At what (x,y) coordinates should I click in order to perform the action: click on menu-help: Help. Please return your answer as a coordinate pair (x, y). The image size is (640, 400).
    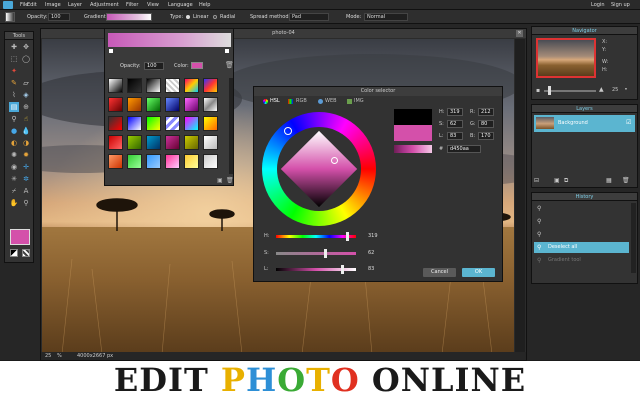
    Looking at the image, I should click on (204, 5).